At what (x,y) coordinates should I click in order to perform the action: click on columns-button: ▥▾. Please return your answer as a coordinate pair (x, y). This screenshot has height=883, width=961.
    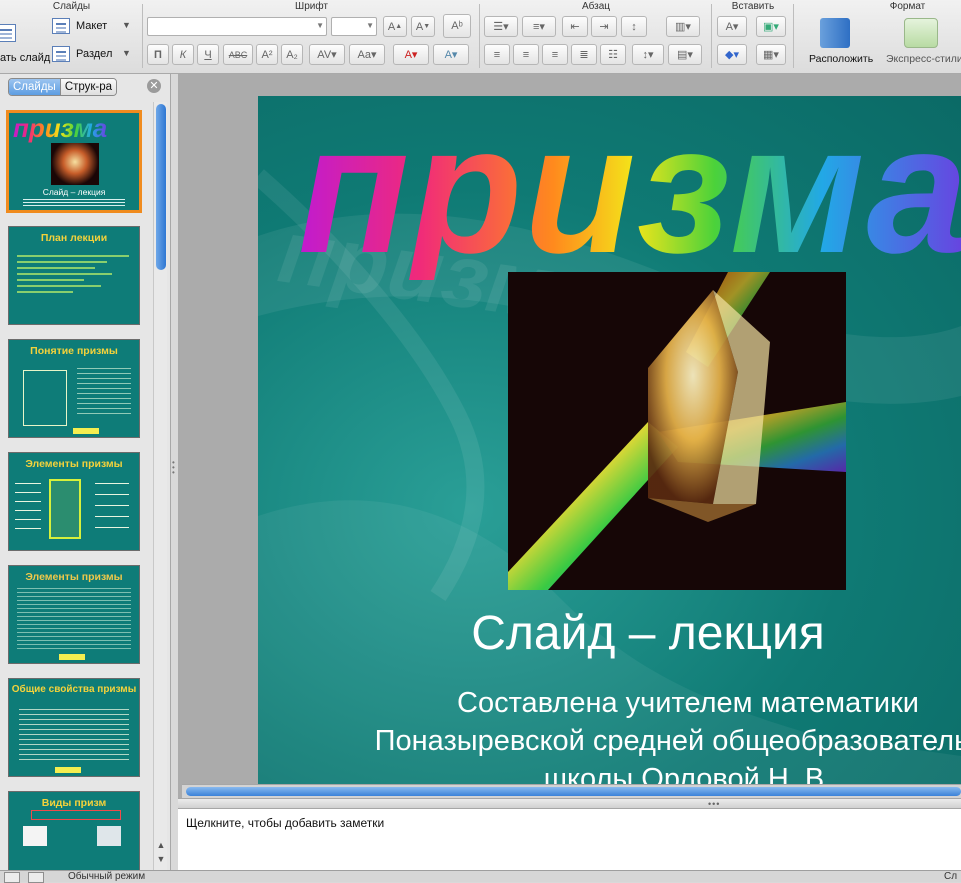
    Looking at the image, I should click on (683, 26).